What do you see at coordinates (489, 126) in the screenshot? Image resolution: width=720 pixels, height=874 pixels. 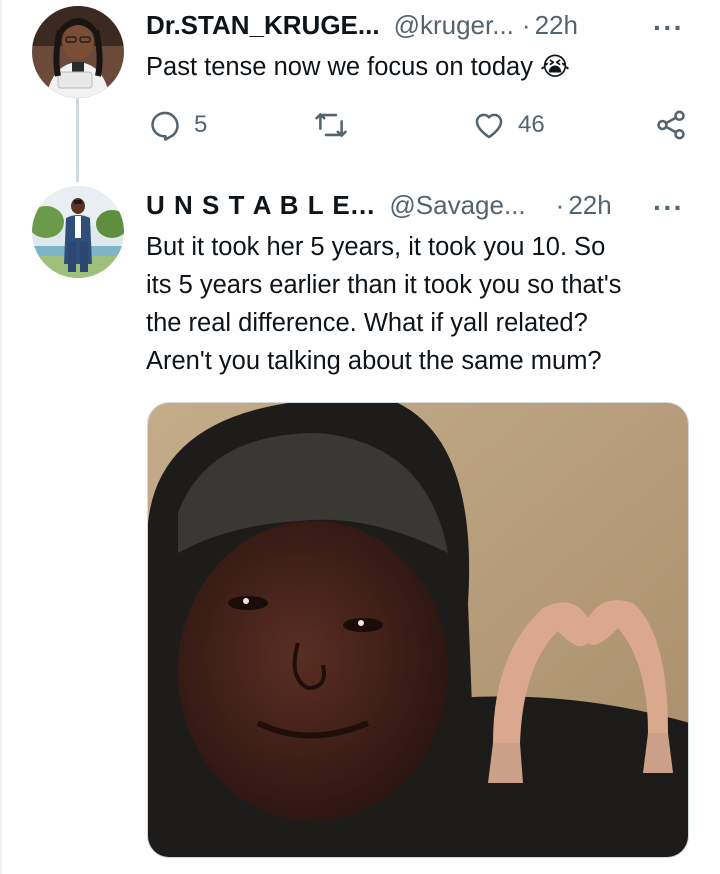 I see `heart-icon` at bounding box center [489, 126].